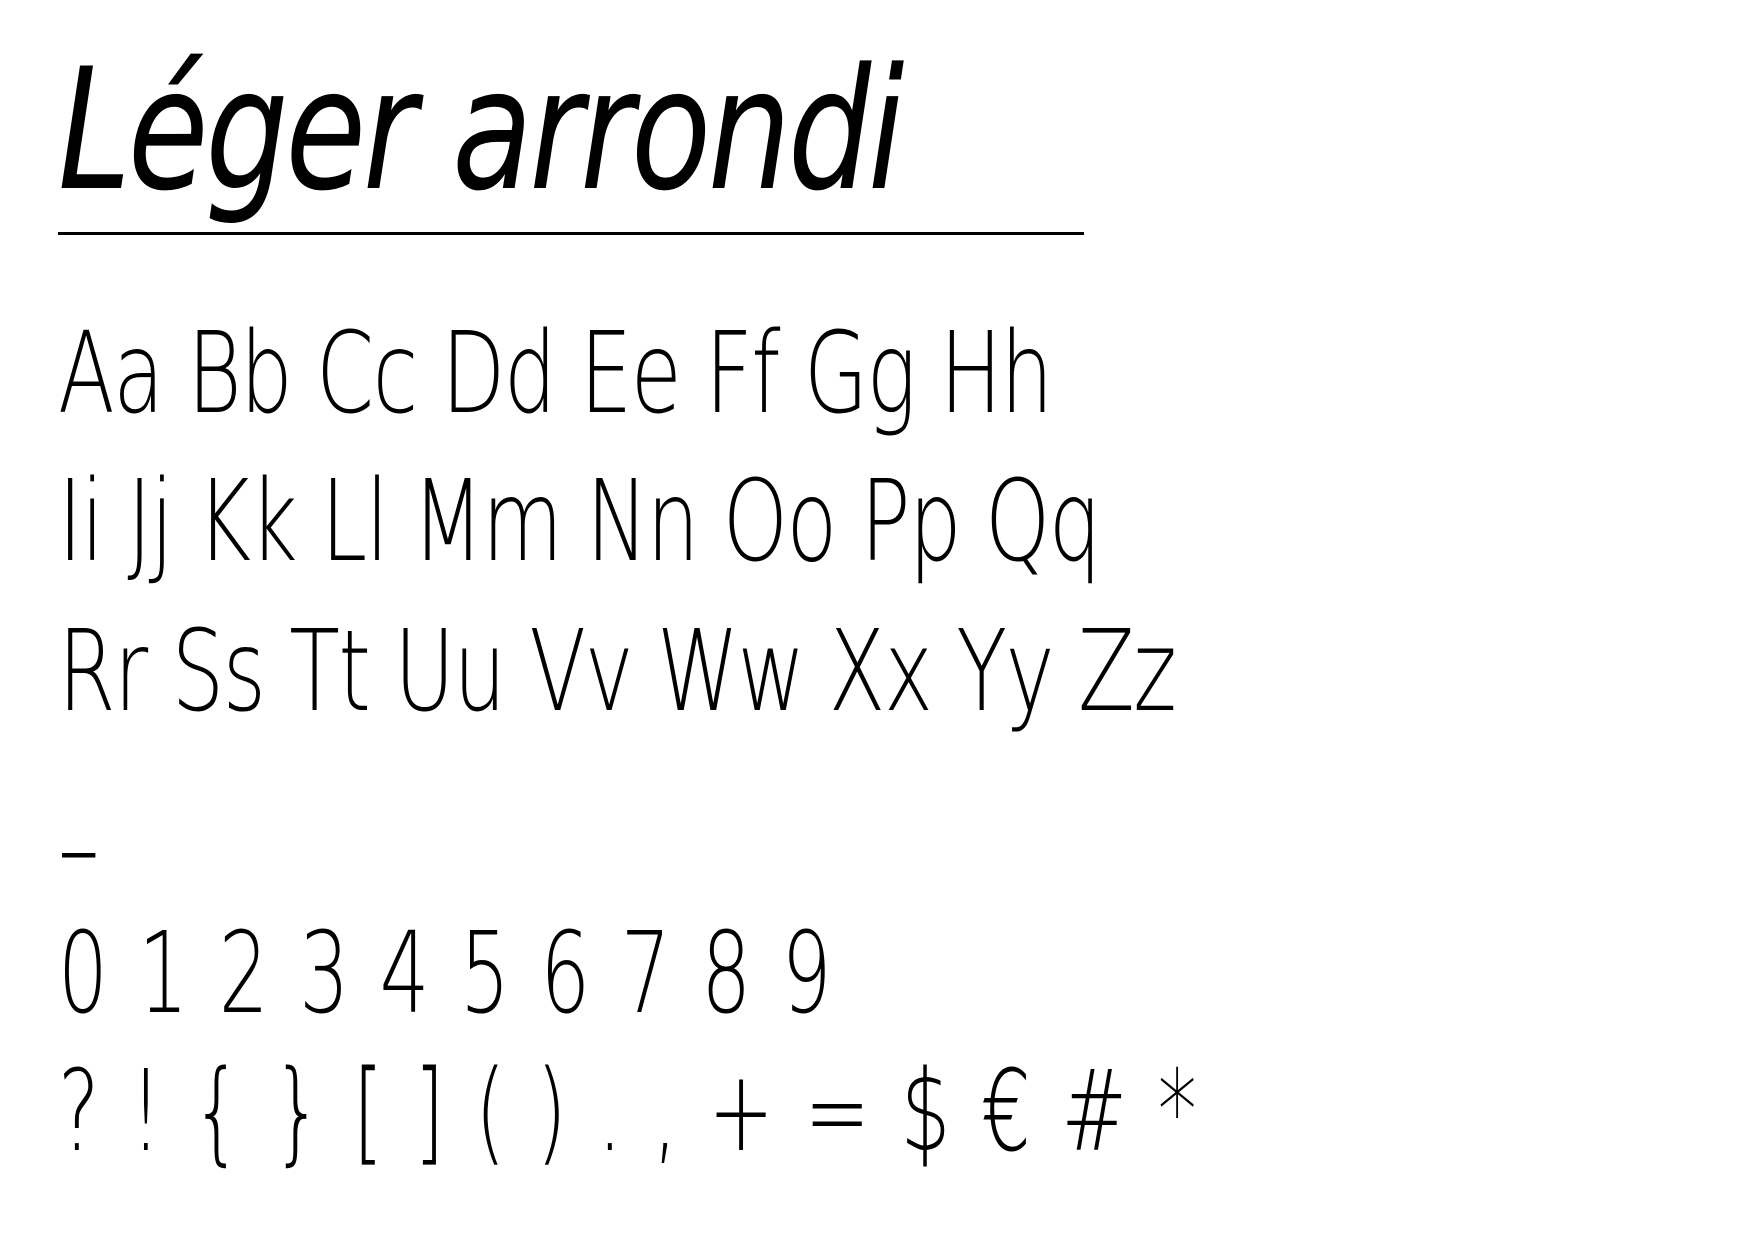  I want to click on specimen-title: Léger arrondi, so click(481, 130).